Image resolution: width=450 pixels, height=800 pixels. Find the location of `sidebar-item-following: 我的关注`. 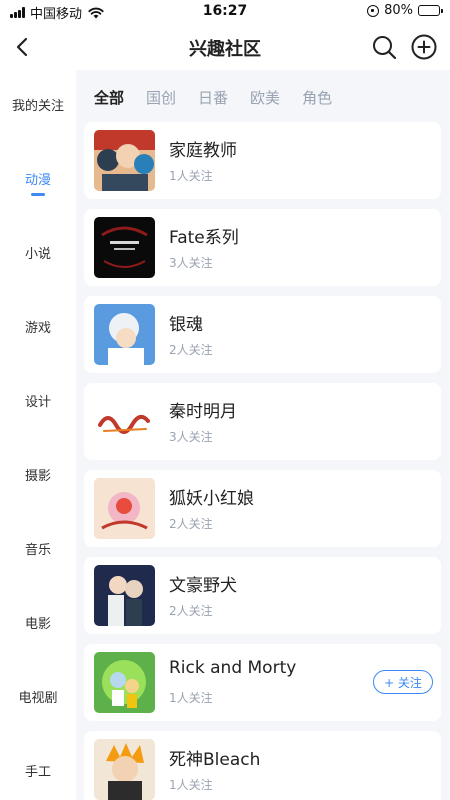

sidebar-item-following: 我的关注 is located at coordinates (38, 104).